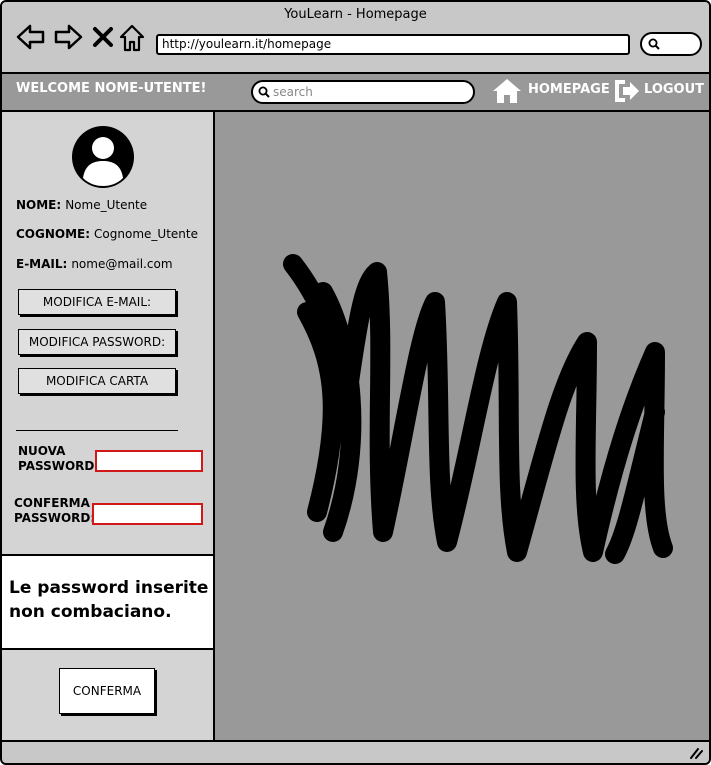  I want to click on address-bar: http://youlearn.it/homepage, so click(393, 44).